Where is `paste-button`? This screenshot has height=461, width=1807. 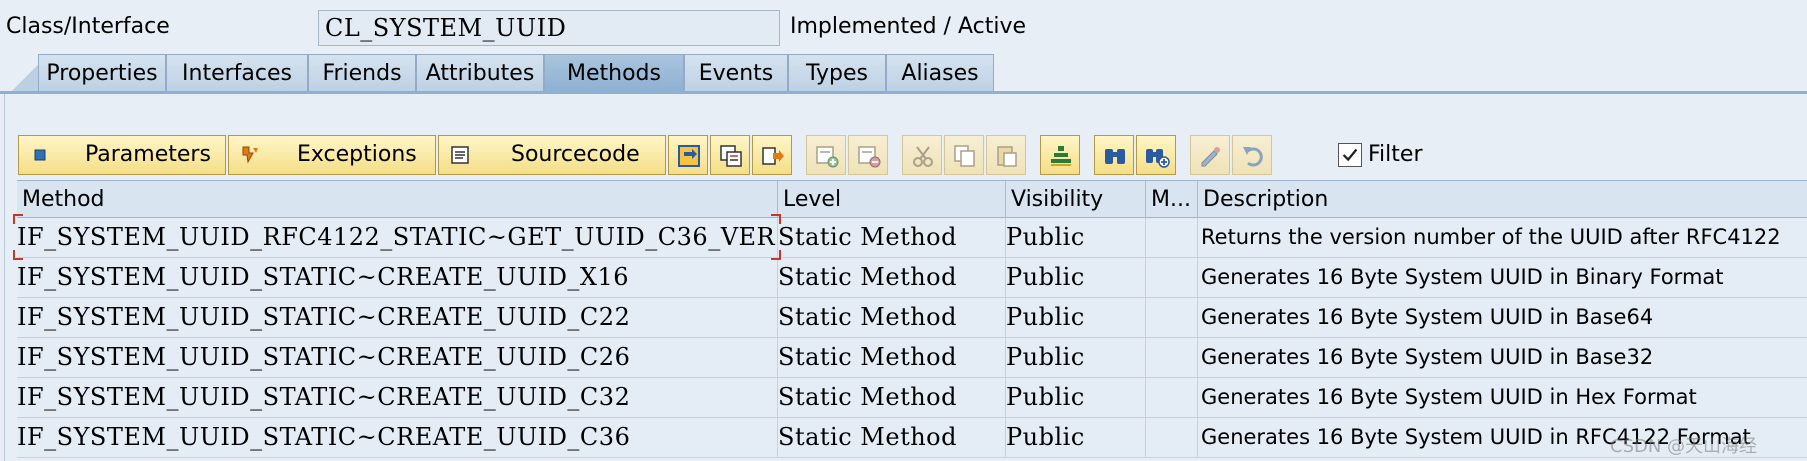 paste-button is located at coordinates (1006, 155).